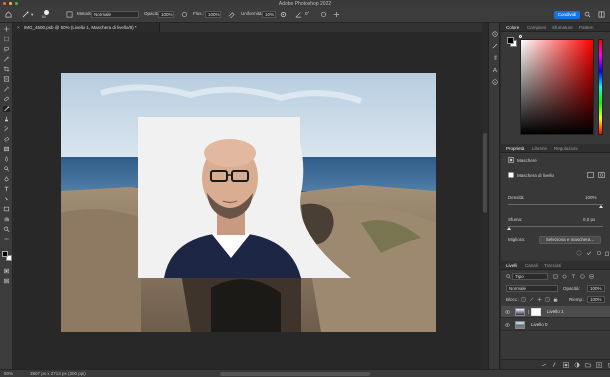  I want to click on color-field, so click(557, 87).